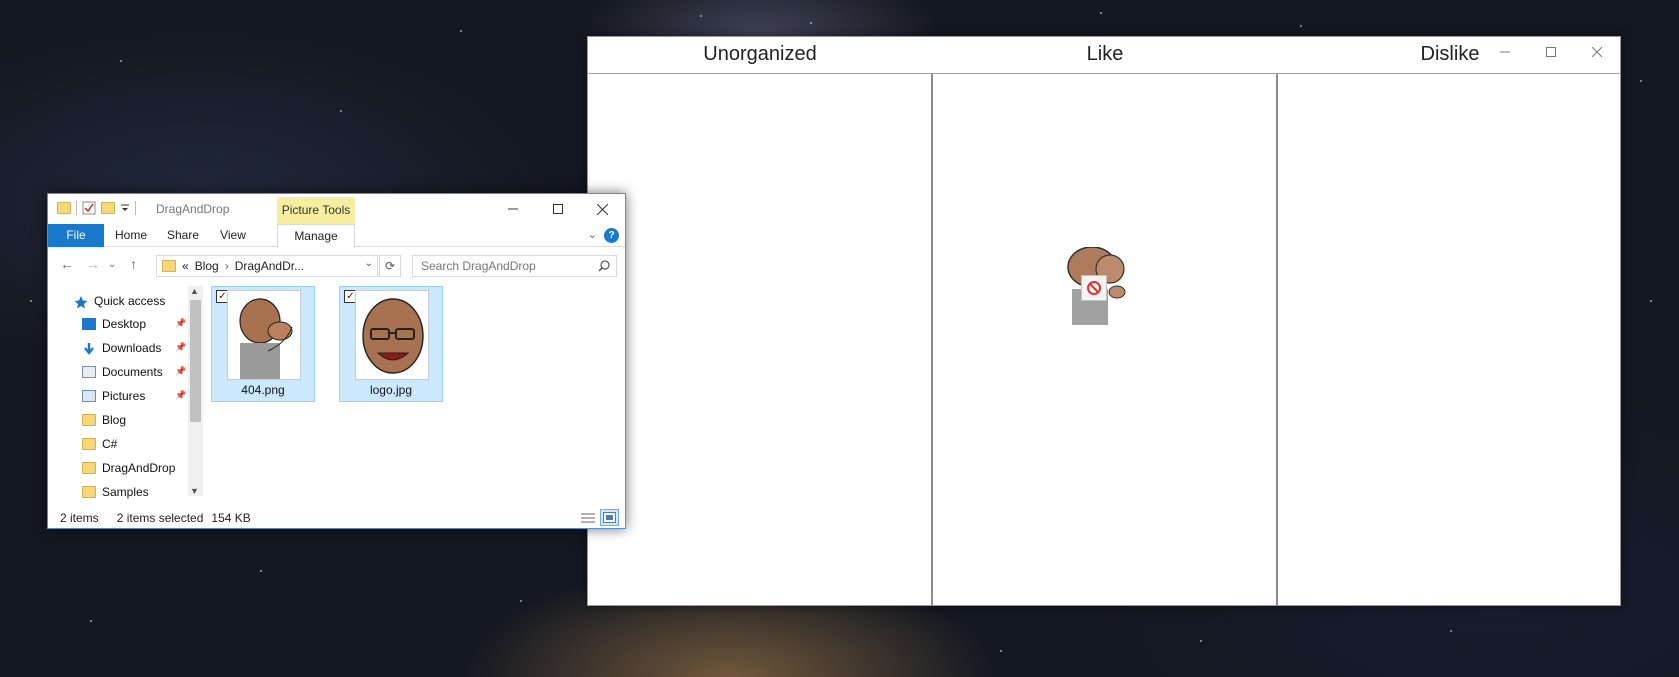 The height and width of the screenshot is (677, 1679). I want to click on no-drop-icon, so click(1094, 288).